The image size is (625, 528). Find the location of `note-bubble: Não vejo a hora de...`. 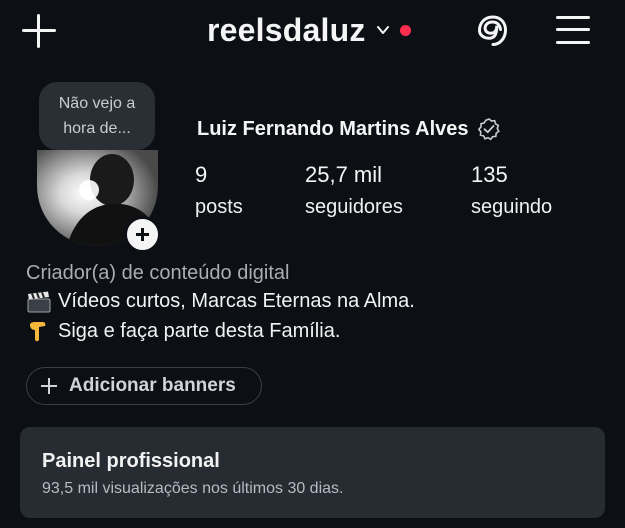

note-bubble: Não vejo a hora de... is located at coordinates (97, 116).